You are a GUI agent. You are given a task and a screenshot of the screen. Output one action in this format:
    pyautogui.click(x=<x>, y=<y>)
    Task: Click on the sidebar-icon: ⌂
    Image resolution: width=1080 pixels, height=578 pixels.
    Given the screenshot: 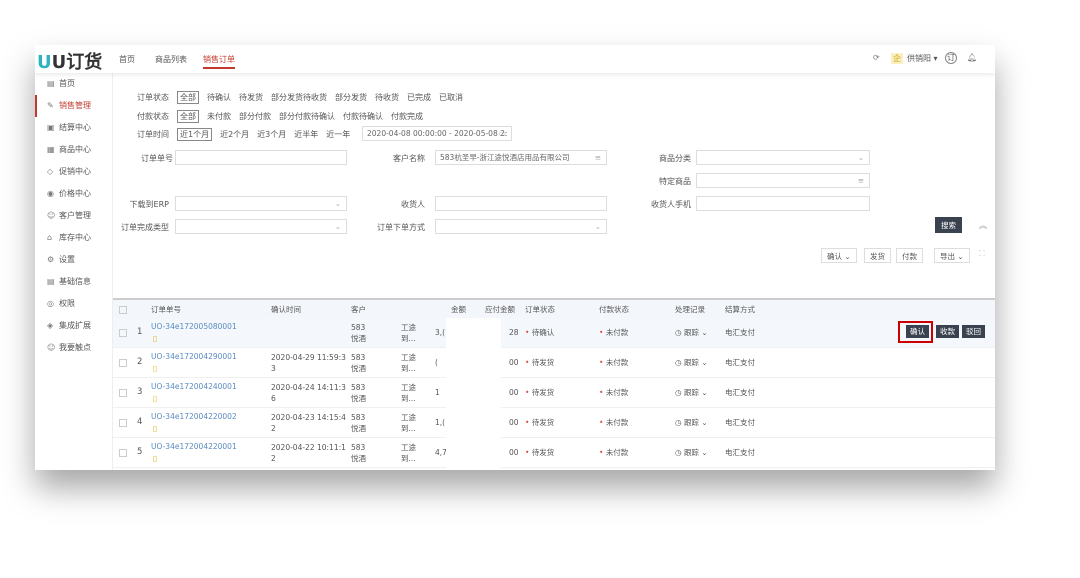 What is the action you would take?
    pyautogui.click(x=50, y=237)
    